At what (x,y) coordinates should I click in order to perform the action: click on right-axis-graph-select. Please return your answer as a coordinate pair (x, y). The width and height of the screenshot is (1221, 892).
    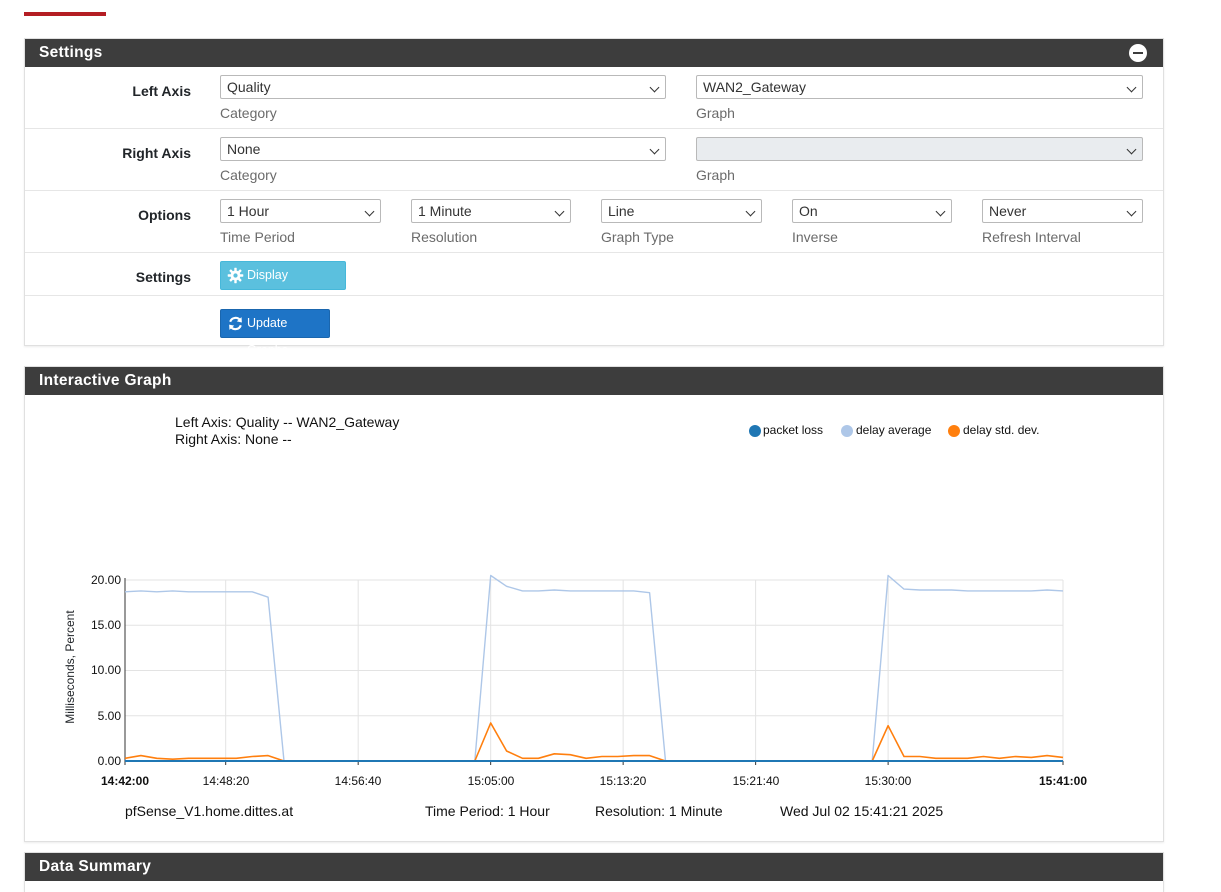
    Looking at the image, I should click on (919, 149).